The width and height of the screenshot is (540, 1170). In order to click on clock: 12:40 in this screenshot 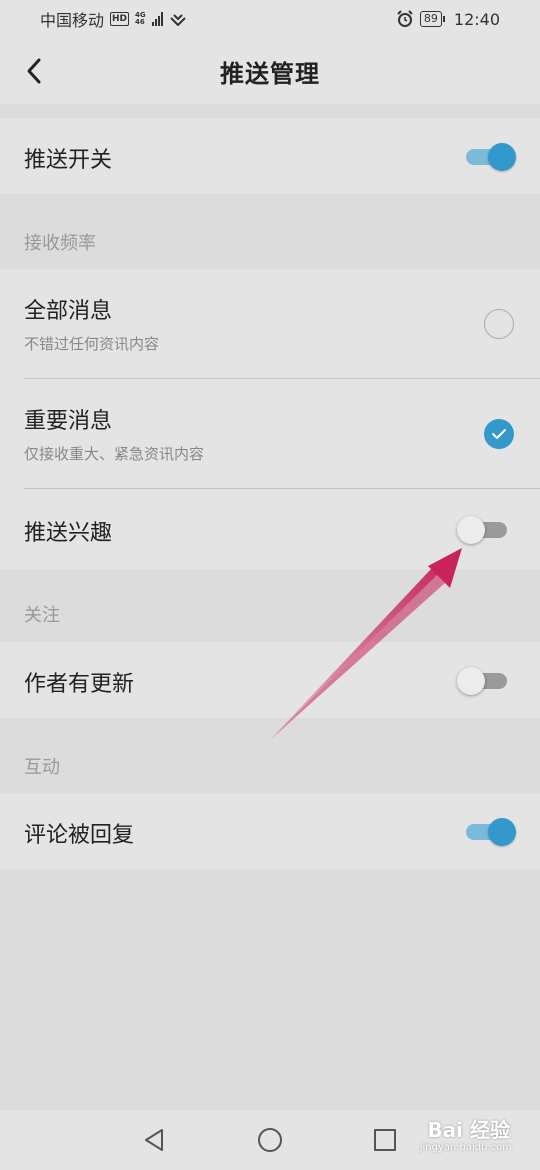, I will do `click(476, 19)`.